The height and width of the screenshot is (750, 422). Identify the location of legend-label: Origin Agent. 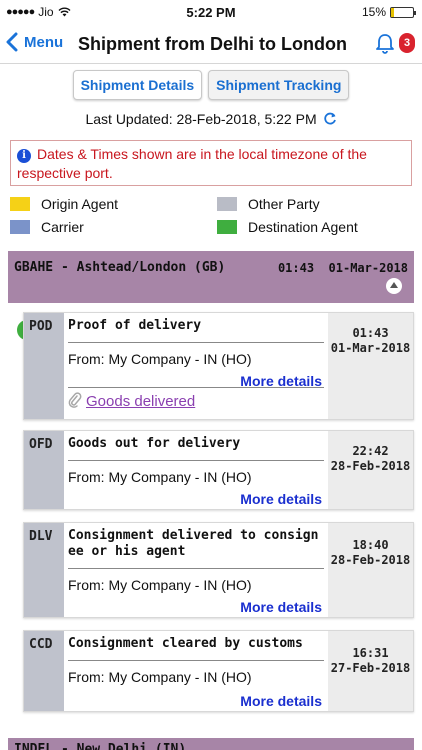
(80, 204).